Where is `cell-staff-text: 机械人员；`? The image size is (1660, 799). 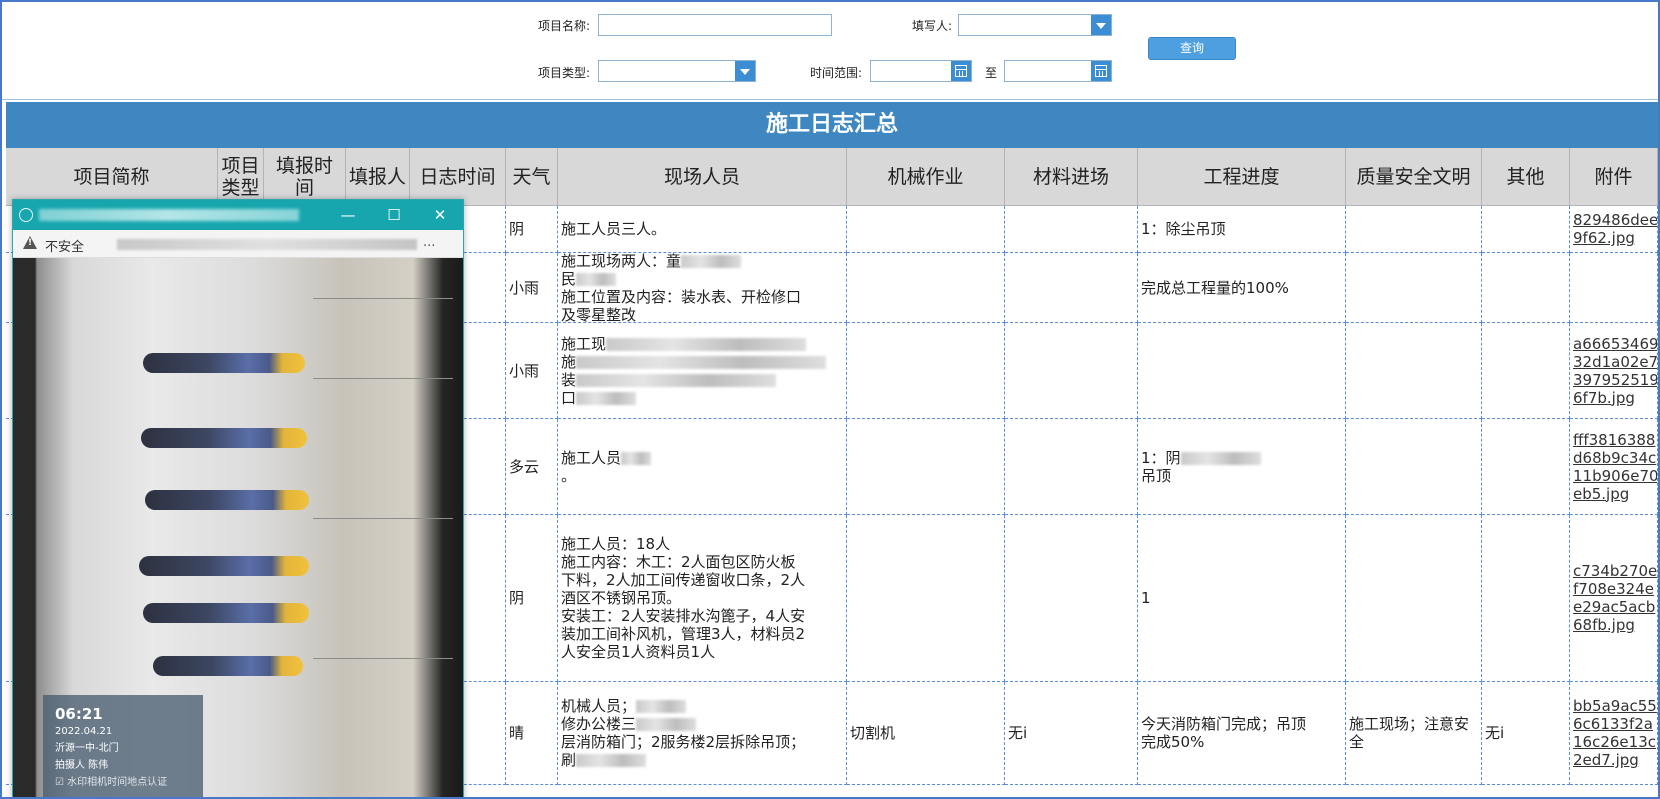 cell-staff-text: 机械人员； is located at coordinates (599, 706).